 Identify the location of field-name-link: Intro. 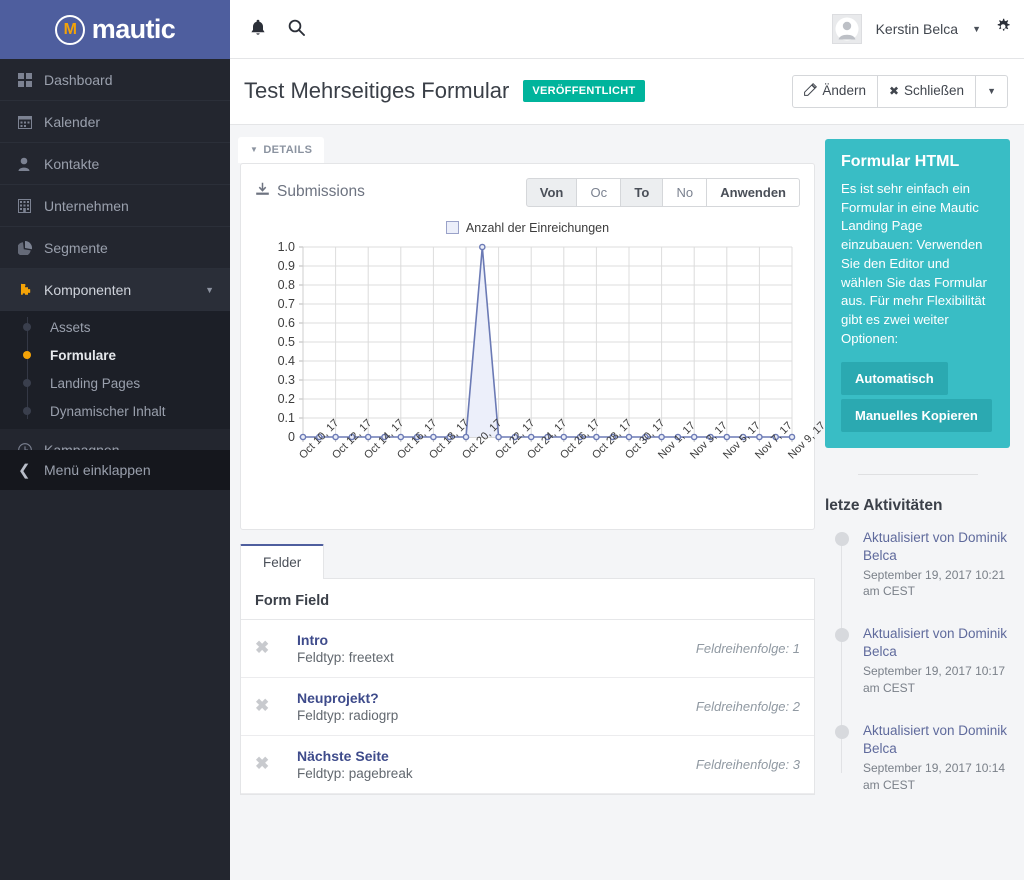
(496, 640).